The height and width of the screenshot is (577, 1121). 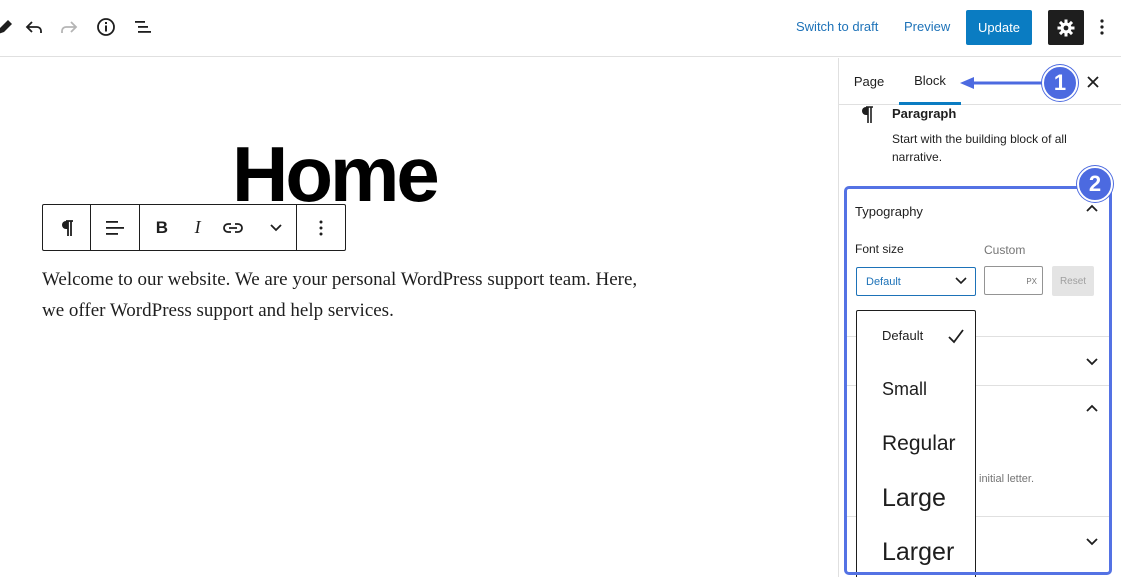 I want to click on more-formats-button, so click(x=275, y=227).